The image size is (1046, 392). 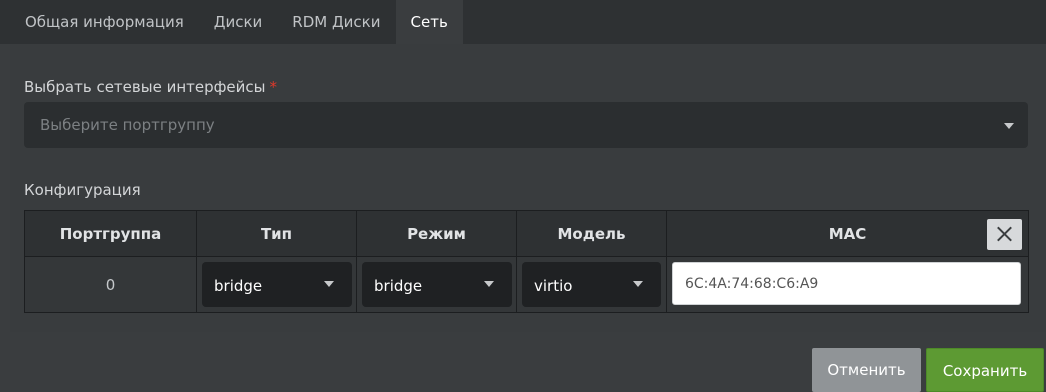 I want to click on mode-select: bridge, so click(x=437, y=284).